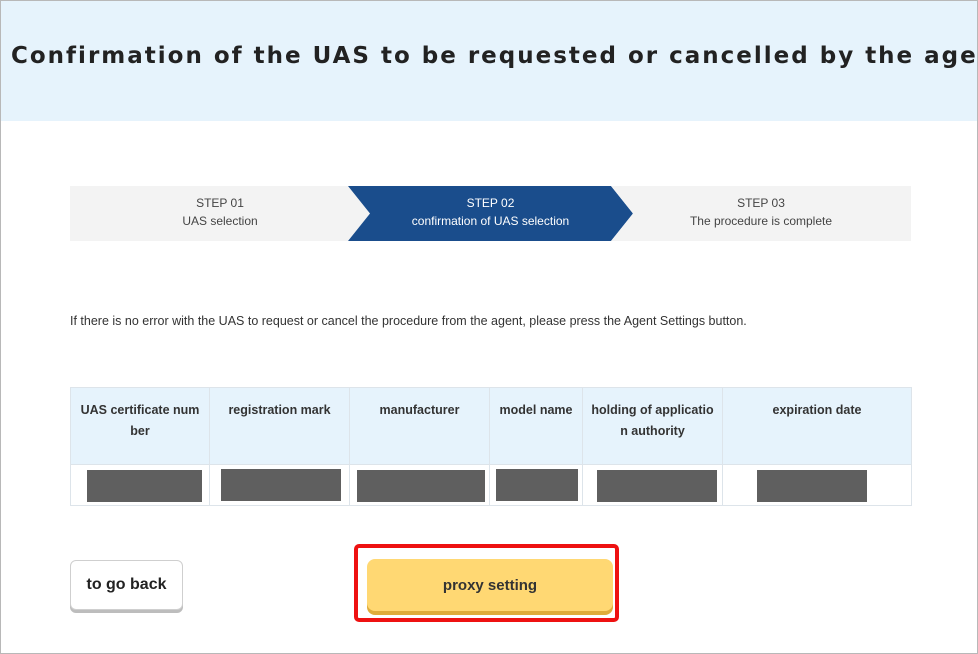  What do you see at coordinates (126, 585) in the screenshot?
I see `back-button: to go back` at bounding box center [126, 585].